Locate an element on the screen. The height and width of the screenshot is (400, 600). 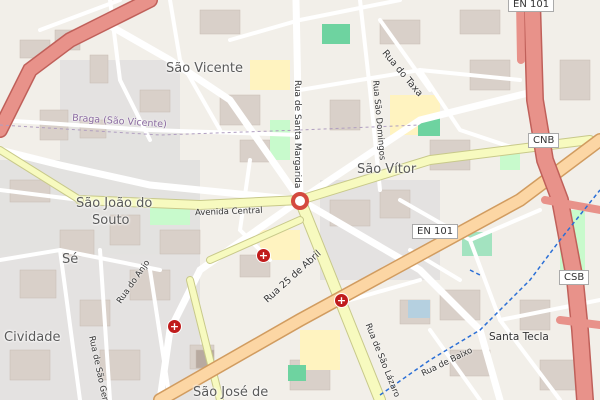
roundabout-marker is located at coordinates (300, 201).